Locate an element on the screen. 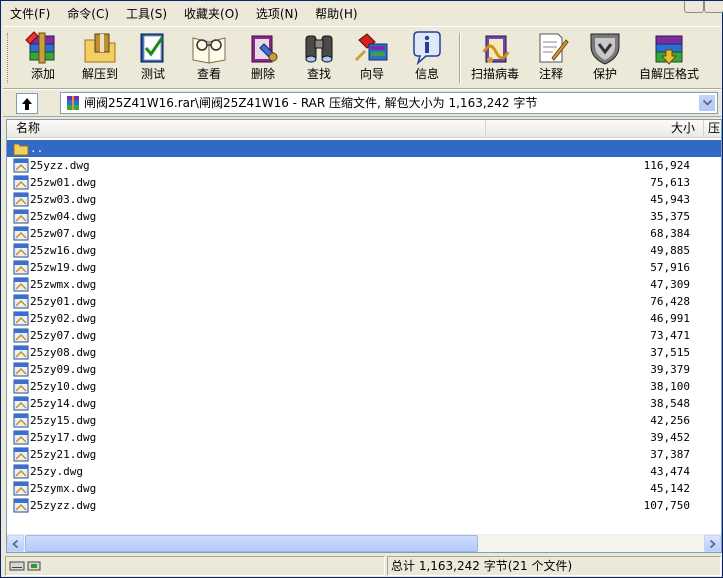 The height and width of the screenshot is (578, 723). file-row: 25zy15.dwg 42,256 is located at coordinates (364, 420).